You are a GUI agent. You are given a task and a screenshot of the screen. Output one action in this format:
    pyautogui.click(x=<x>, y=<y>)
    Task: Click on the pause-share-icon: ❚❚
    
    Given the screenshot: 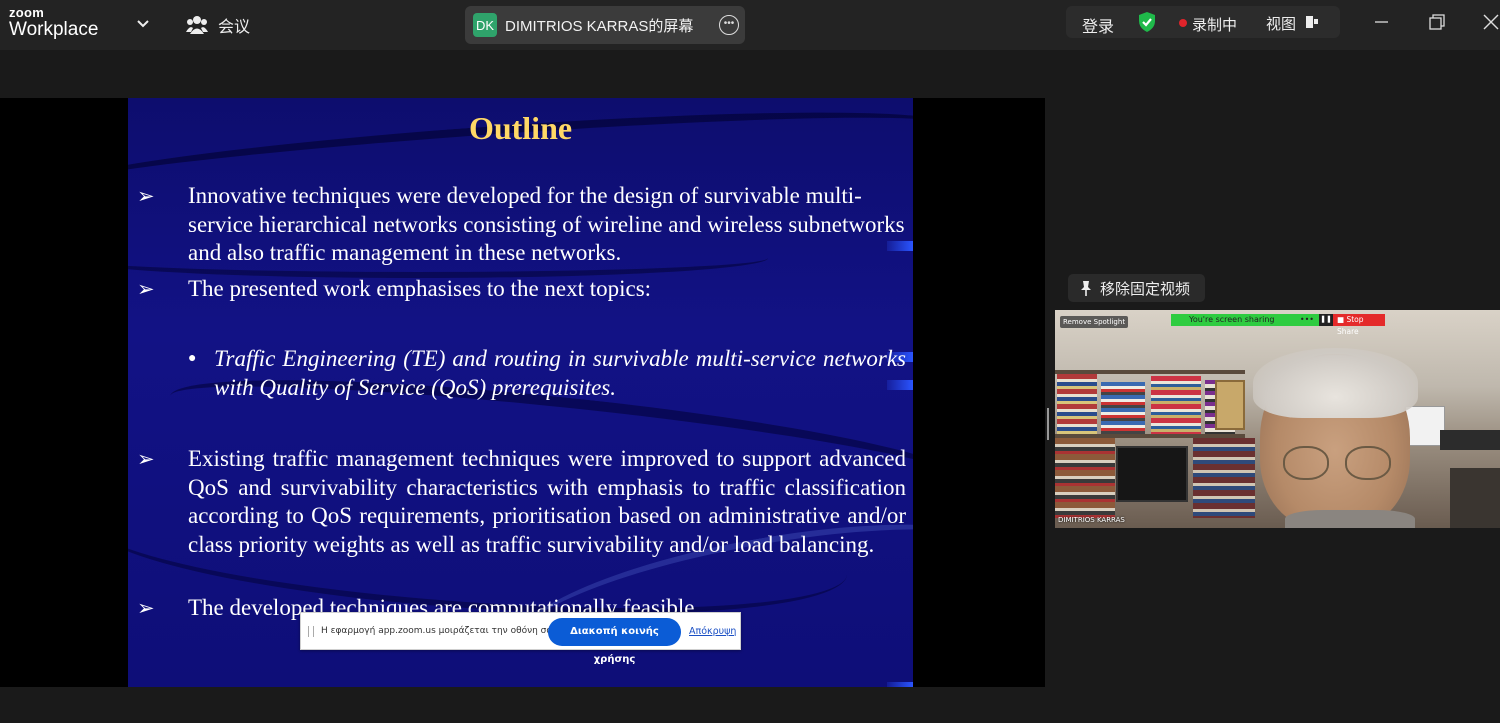 What is the action you would take?
    pyautogui.click(x=1326, y=320)
    